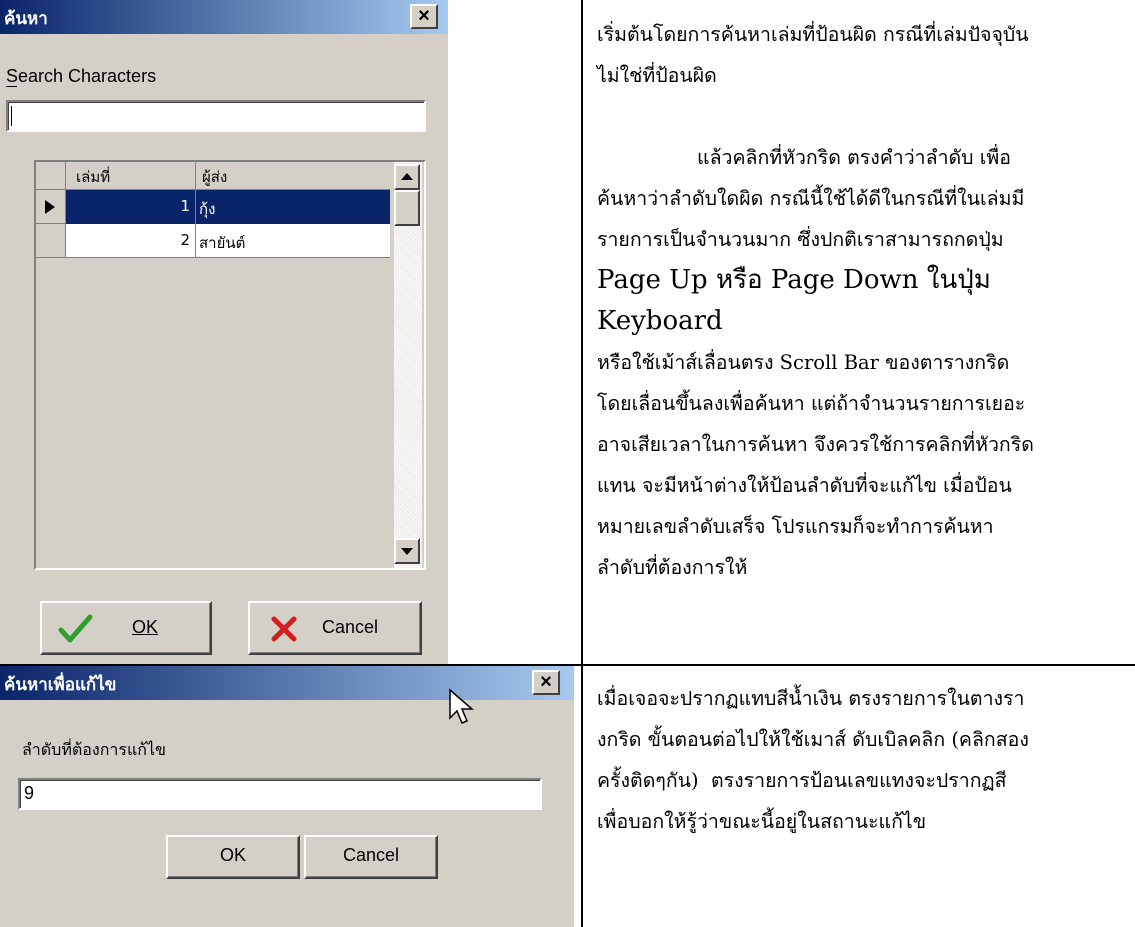 This screenshot has height=927, width=1135. I want to click on scroll-up-icon, so click(407, 177).